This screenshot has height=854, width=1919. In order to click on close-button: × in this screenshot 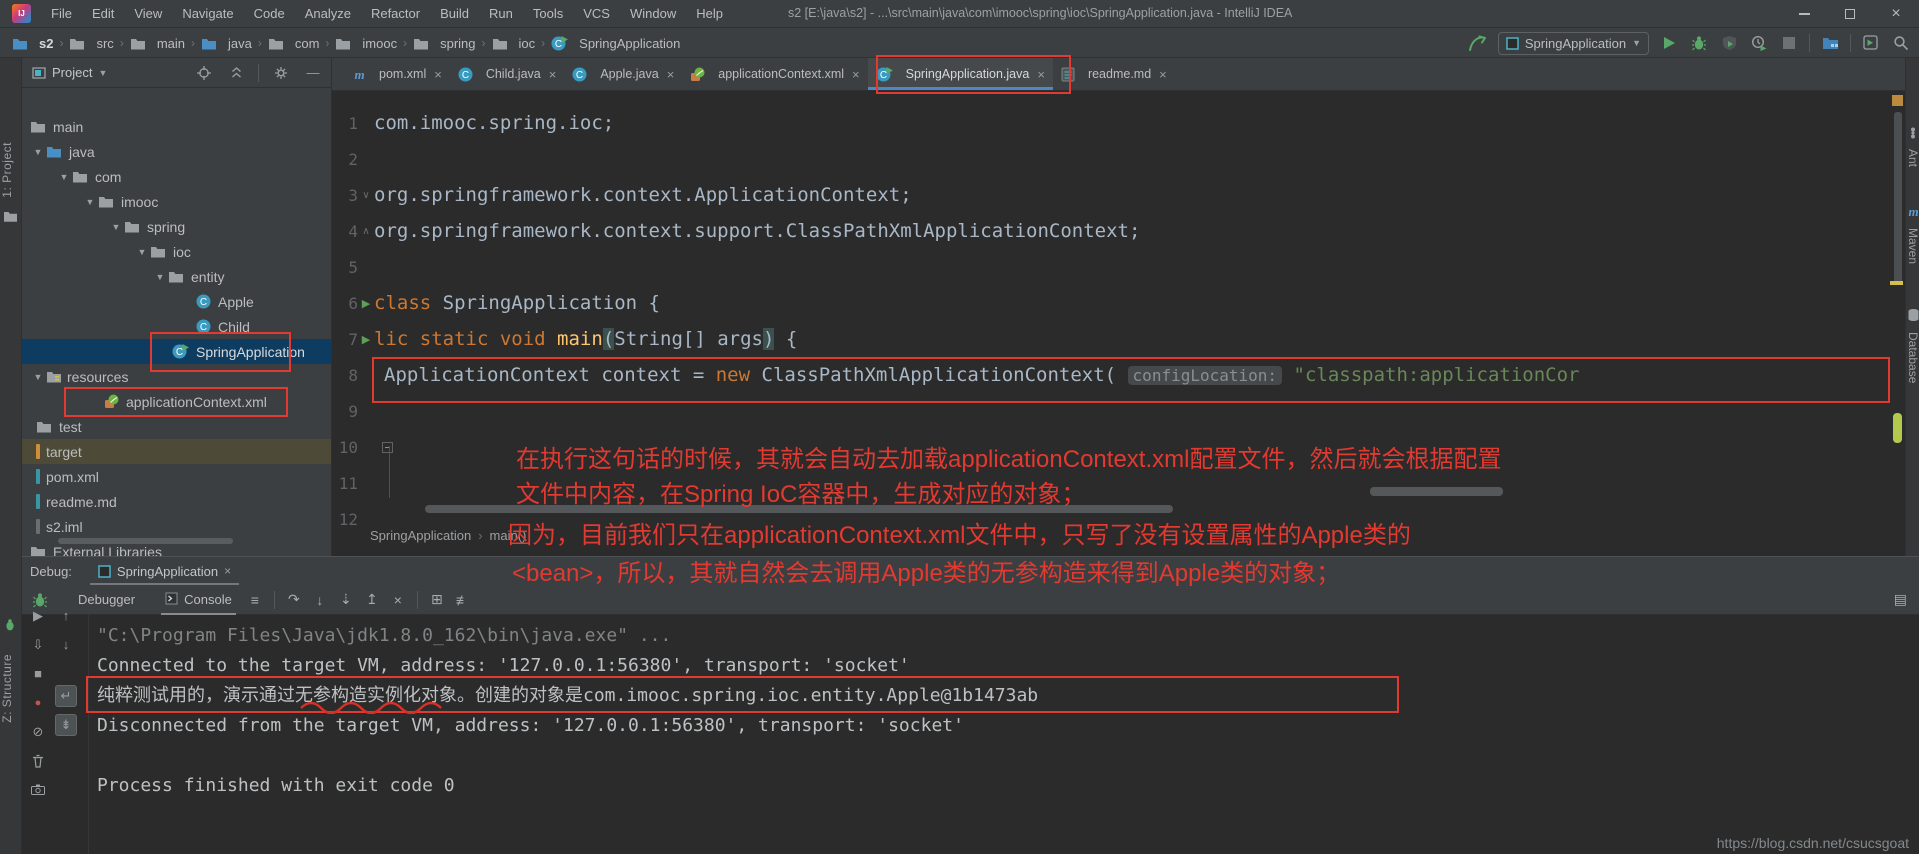, I will do `click(1896, 14)`.